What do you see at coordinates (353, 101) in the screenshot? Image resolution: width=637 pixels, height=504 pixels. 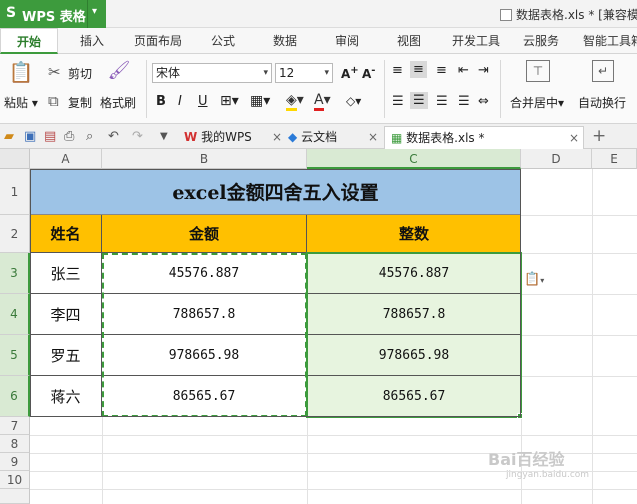 I see `clear-format-icon: ◇▾` at bounding box center [353, 101].